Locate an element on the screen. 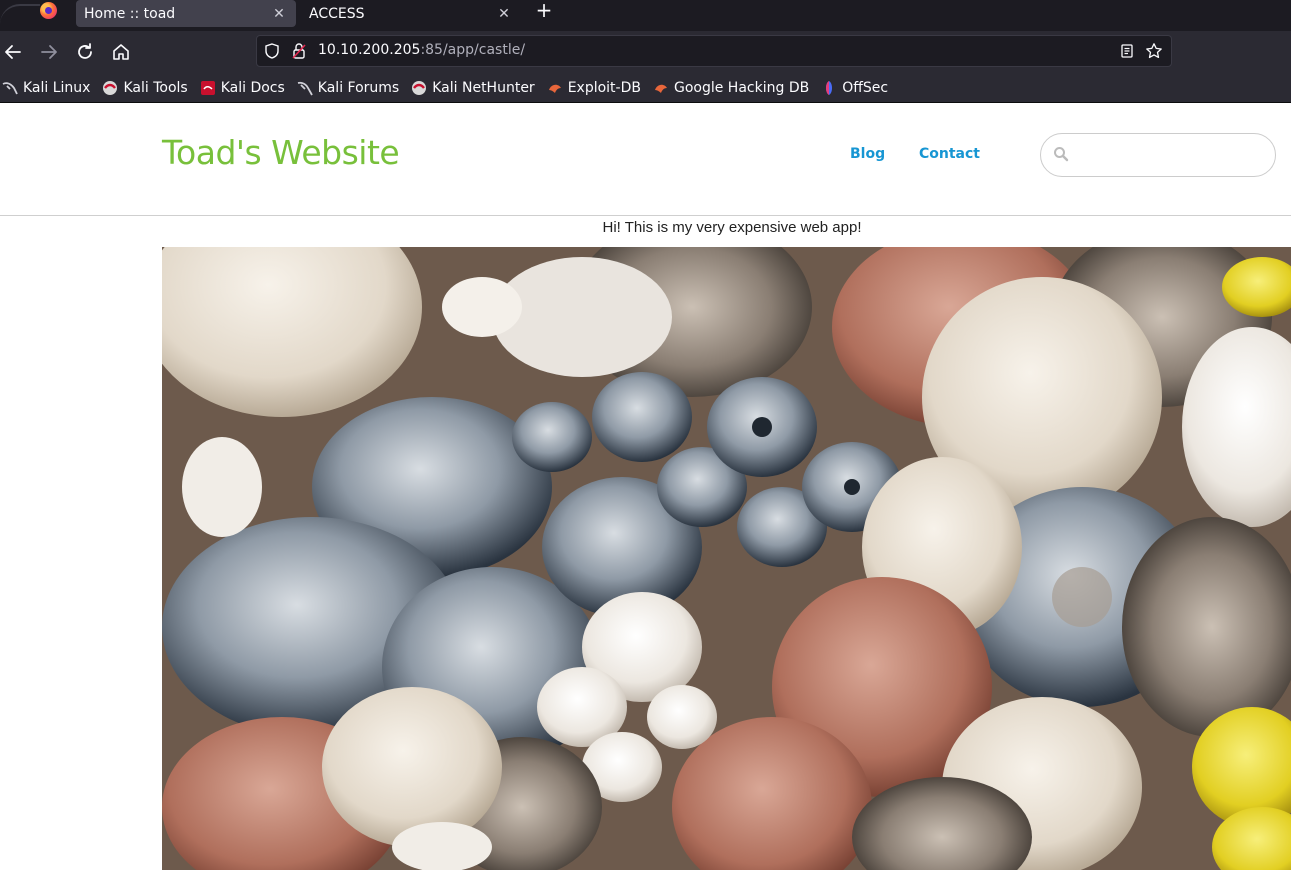 The height and width of the screenshot is (870, 1291). bookmark-kali-linux: Kali Linux is located at coordinates (46, 88).